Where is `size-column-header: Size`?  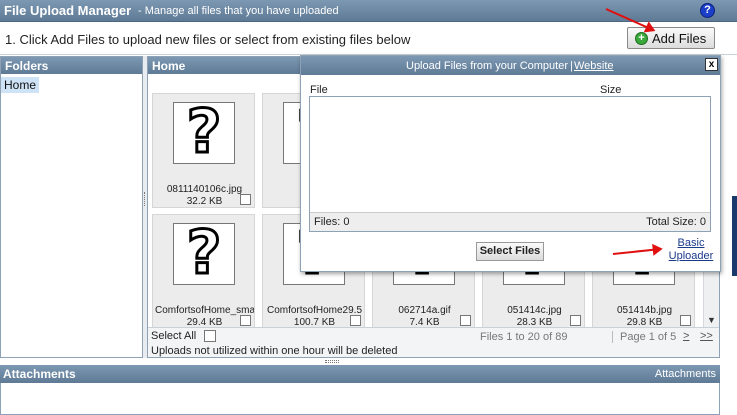 size-column-header: Size is located at coordinates (611, 90).